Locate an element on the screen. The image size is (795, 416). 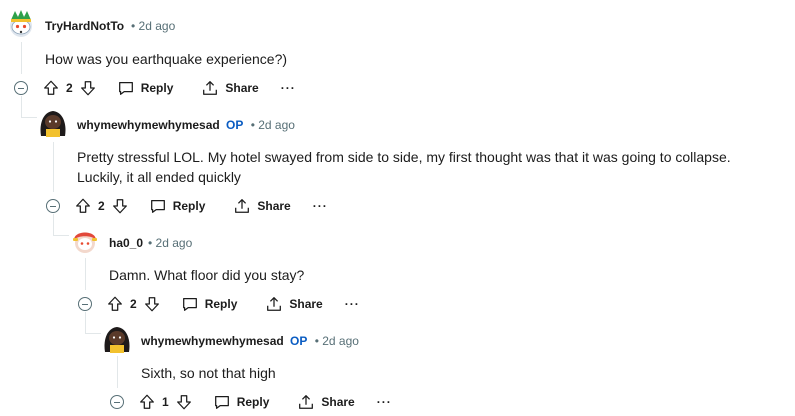
comment-text-line: Sixth, so not that high is located at coordinates (208, 373).